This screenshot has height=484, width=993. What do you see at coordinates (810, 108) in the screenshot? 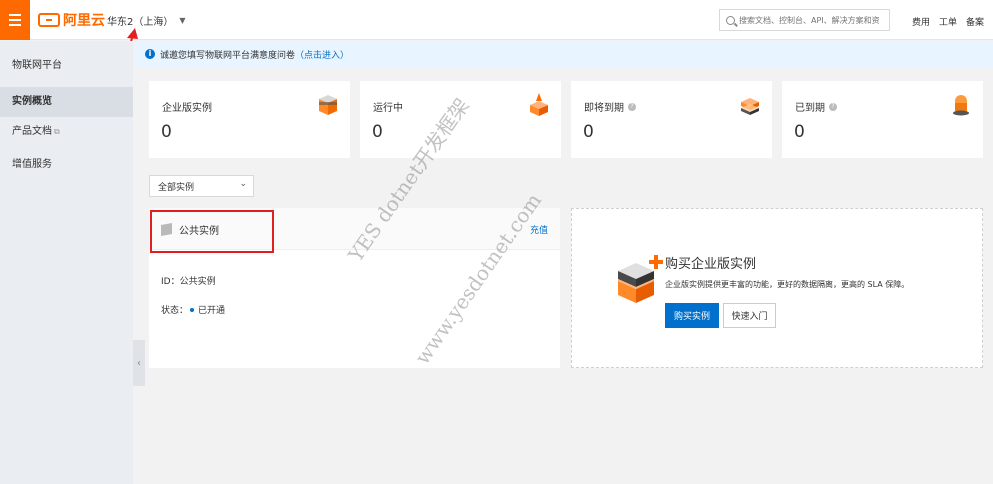
I see `stat-label: 已到期` at bounding box center [810, 108].